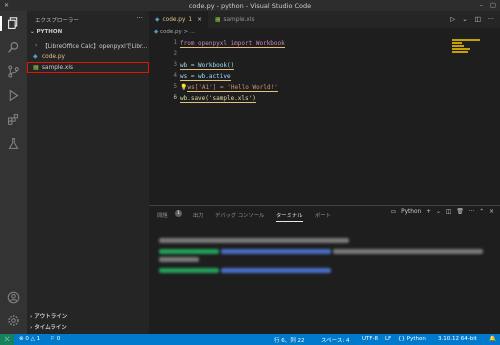 The width and height of the screenshot is (500, 345). I want to click on cursor-position: 行 6、列 22, so click(289, 340).